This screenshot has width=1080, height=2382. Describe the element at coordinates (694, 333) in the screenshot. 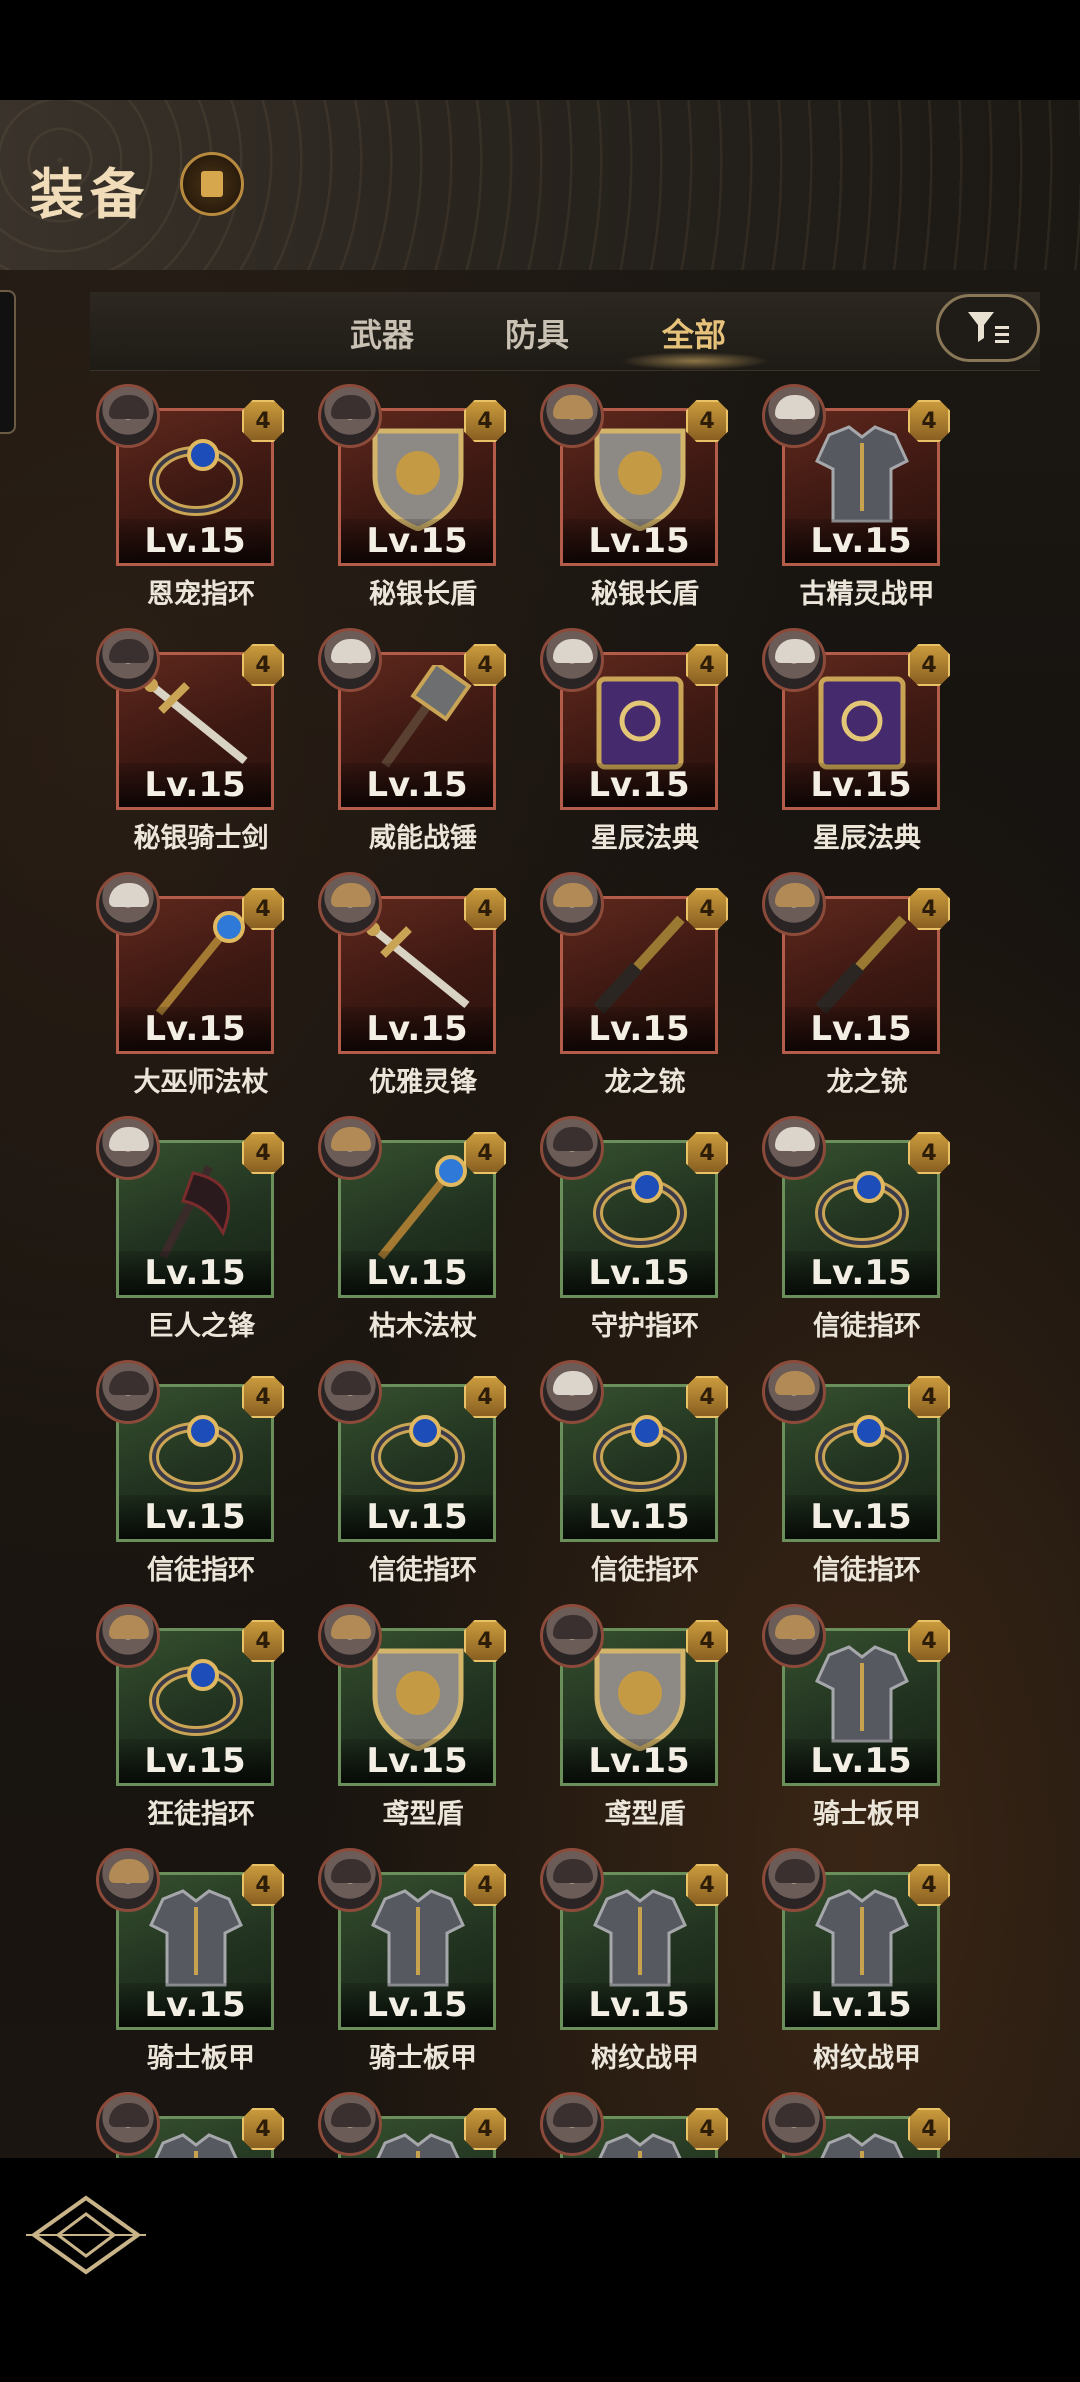

I see `tab-all: 全部` at that location.